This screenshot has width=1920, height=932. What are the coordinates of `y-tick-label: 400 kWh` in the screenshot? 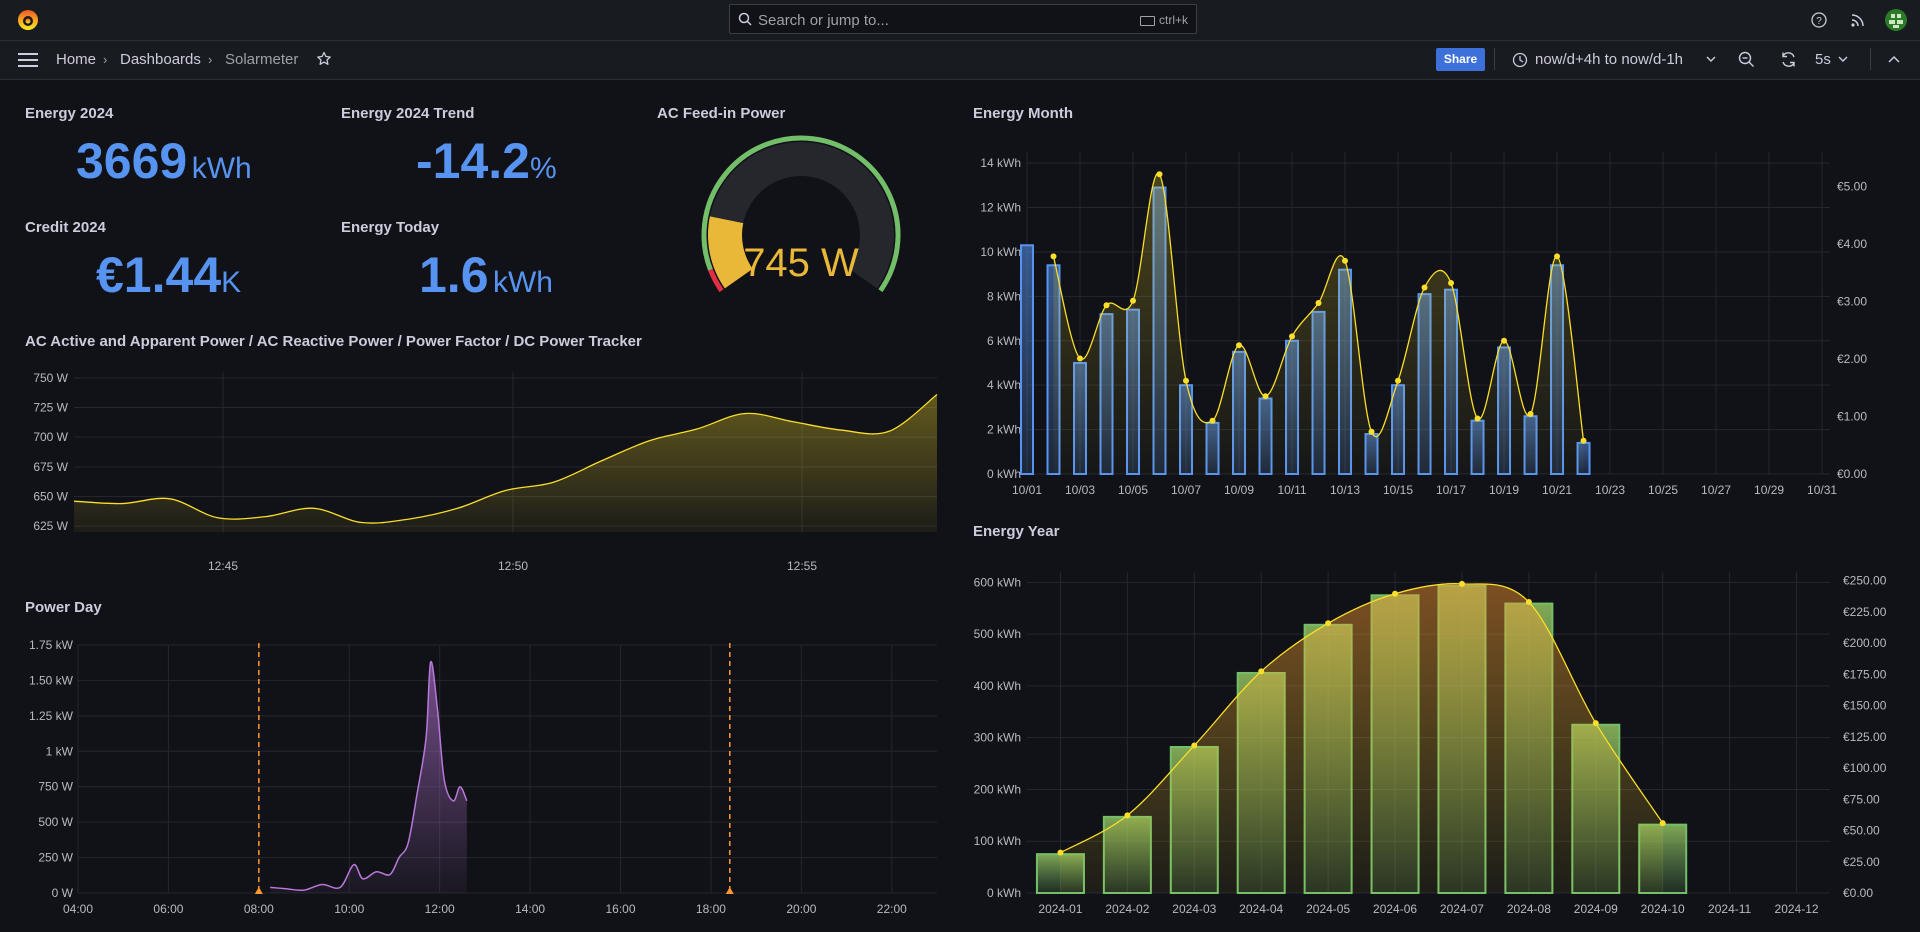 It's located at (997, 686).